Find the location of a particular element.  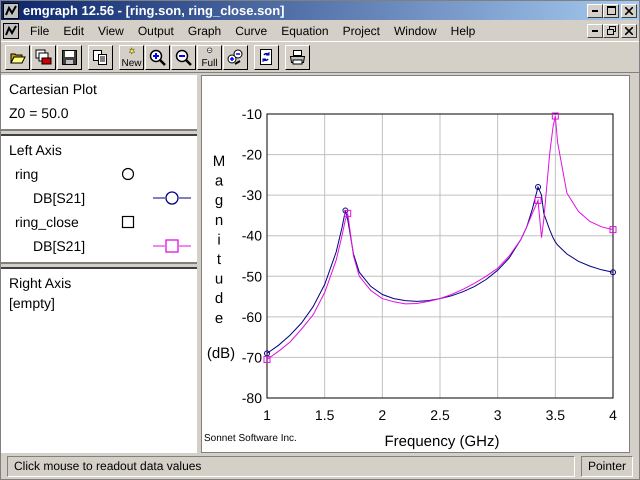

maximize-icon is located at coordinates (611, 10).